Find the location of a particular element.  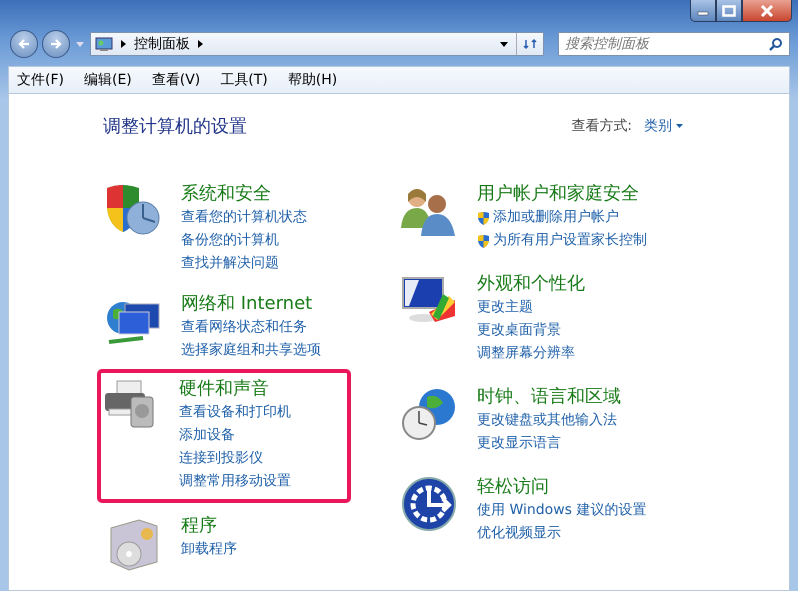

forward-arrow-icon is located at coordinates (56, 44).